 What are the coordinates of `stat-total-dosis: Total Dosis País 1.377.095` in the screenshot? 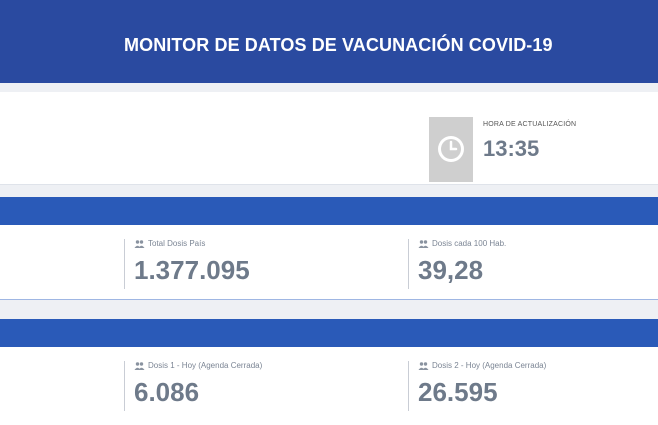 It's located at (187, 264).